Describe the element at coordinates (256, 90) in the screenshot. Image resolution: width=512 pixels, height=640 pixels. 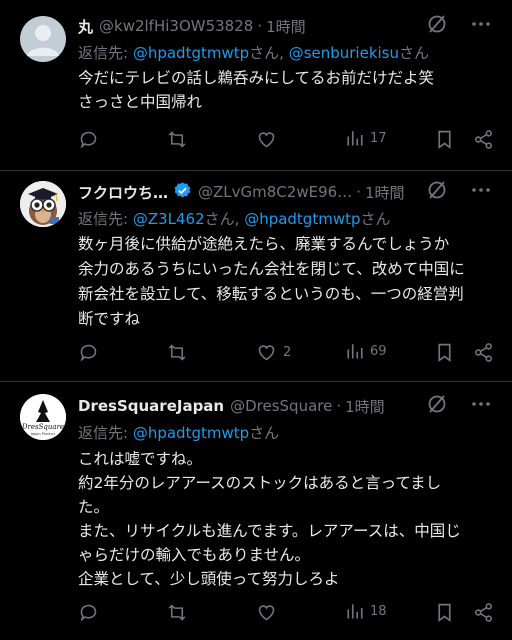
I see `post-text: 今だにテレビの話し鵜呑みにしてるお前だけだよ笑 さっさと中国帰れ` at that location.